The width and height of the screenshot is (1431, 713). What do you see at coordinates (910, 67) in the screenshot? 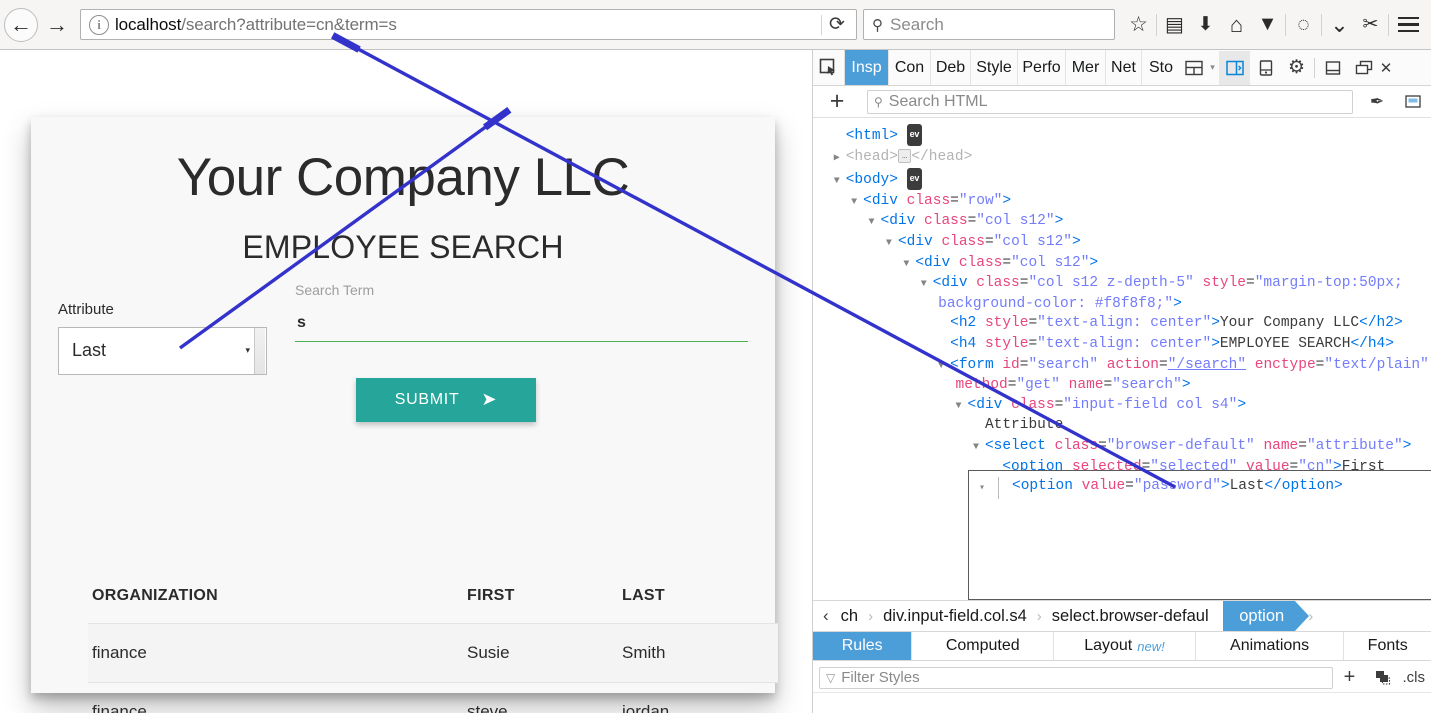
I see `tab-console: Con` at bounding box center [910, 67].